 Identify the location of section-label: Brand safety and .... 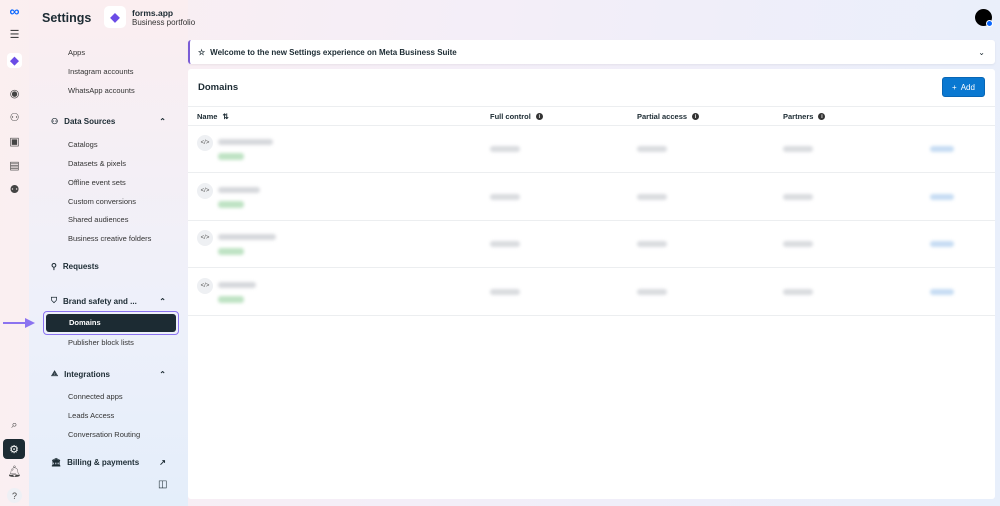
(100, 301).